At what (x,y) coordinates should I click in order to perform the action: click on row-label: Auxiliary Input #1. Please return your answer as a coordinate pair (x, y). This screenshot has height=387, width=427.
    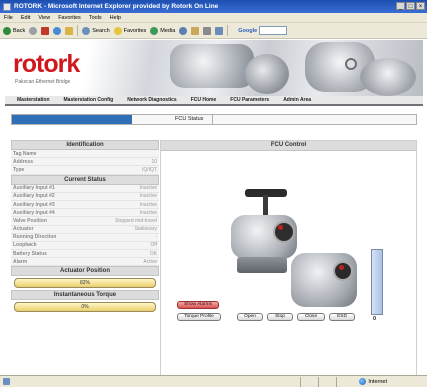
    Looking at the image, I should click on (34, 188).